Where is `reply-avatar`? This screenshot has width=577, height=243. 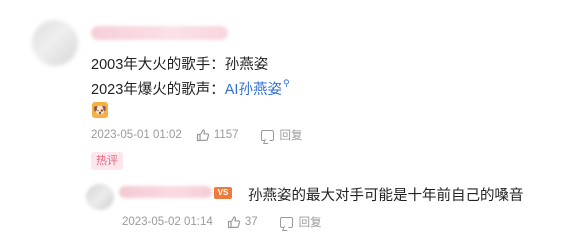
reply-avatar is located at coordinates (100, 197).